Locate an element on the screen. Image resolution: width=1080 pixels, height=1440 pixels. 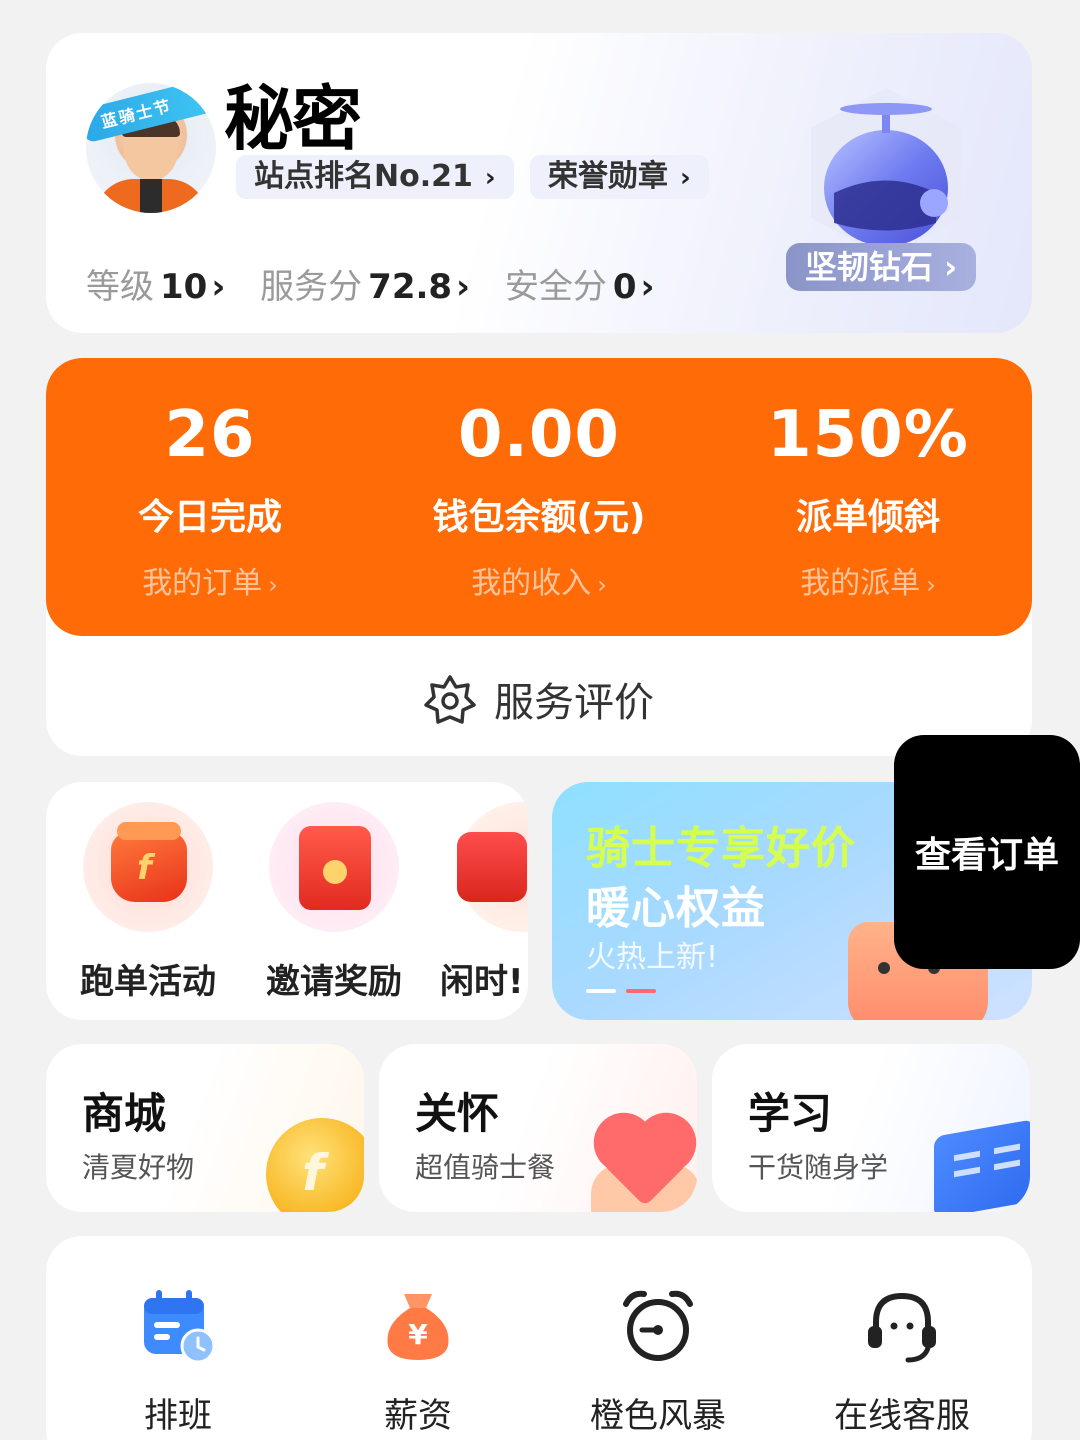
my-orders-link: 我的订单 › is located at coordinates (210, 580).